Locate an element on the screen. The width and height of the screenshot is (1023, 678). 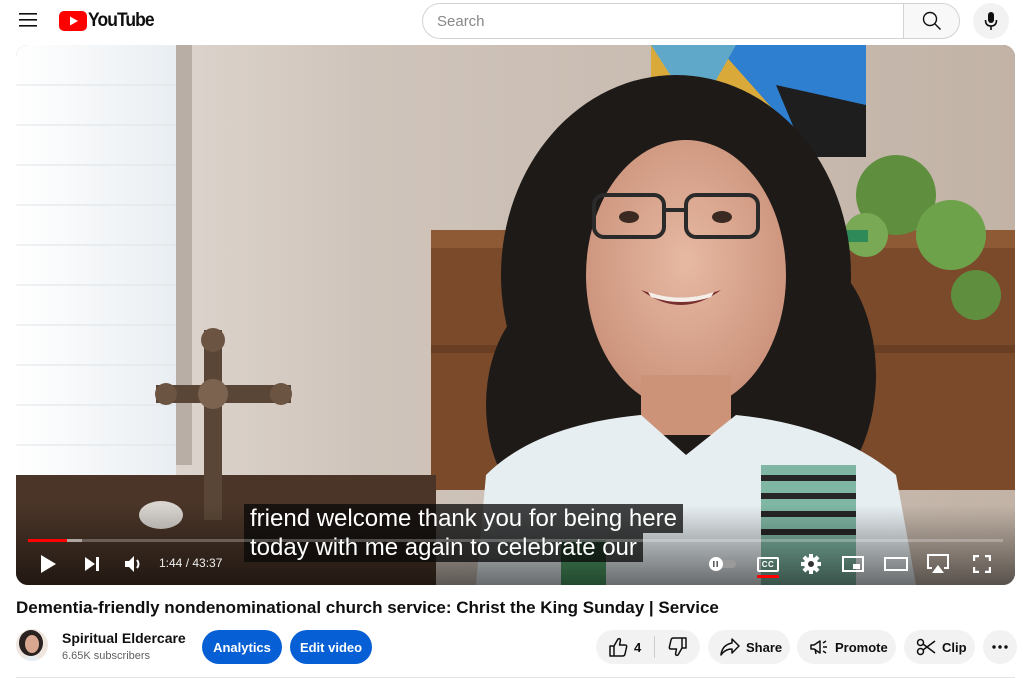
analytics-label: Analytics is located at coordinates (242, 647).